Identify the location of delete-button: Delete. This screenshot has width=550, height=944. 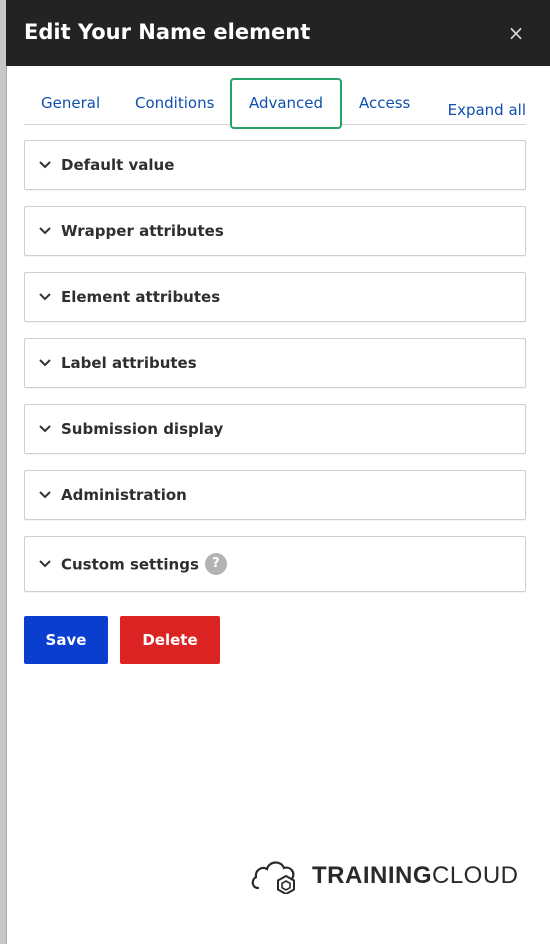
(170, 640).